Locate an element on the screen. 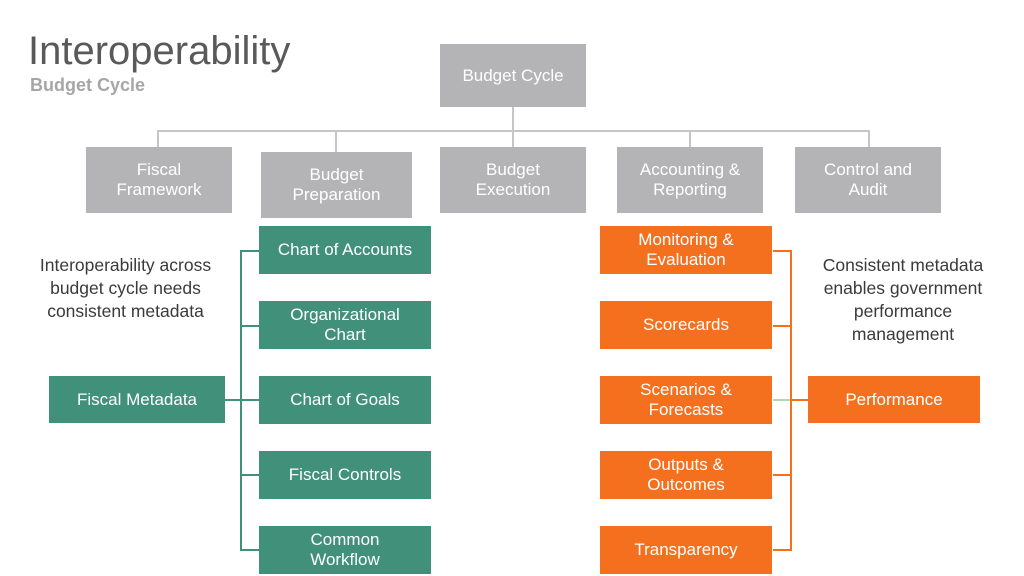 The image size is (1024, 576). page-title: Interoperability is located at coordinates (159, 51).